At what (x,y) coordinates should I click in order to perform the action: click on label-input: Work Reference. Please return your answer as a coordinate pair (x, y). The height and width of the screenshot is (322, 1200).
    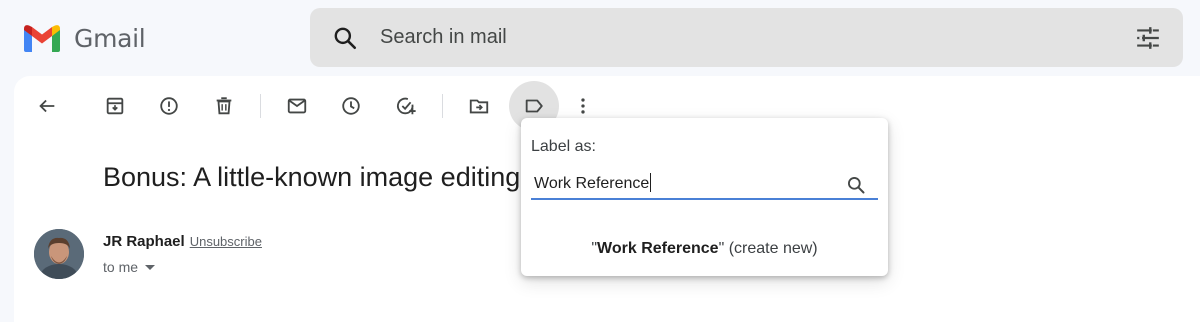
    Looking at the image, I should click on (679, 183).